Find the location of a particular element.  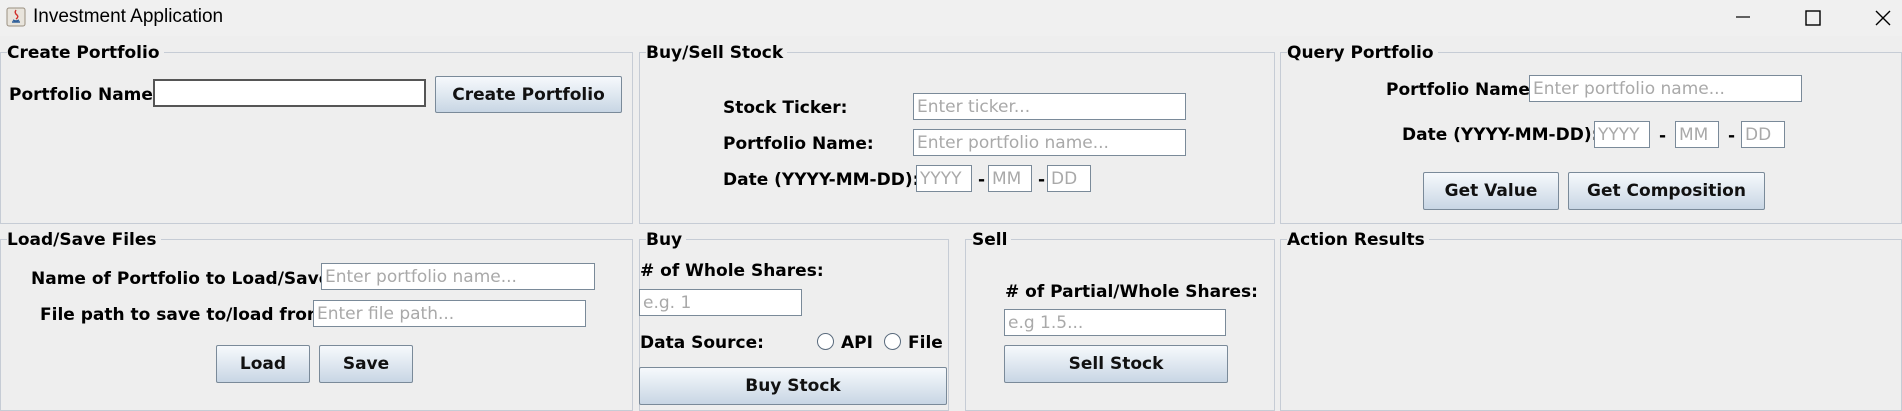

create-portfolio-button: Create Portfolio is located at coordinates (528, 94).